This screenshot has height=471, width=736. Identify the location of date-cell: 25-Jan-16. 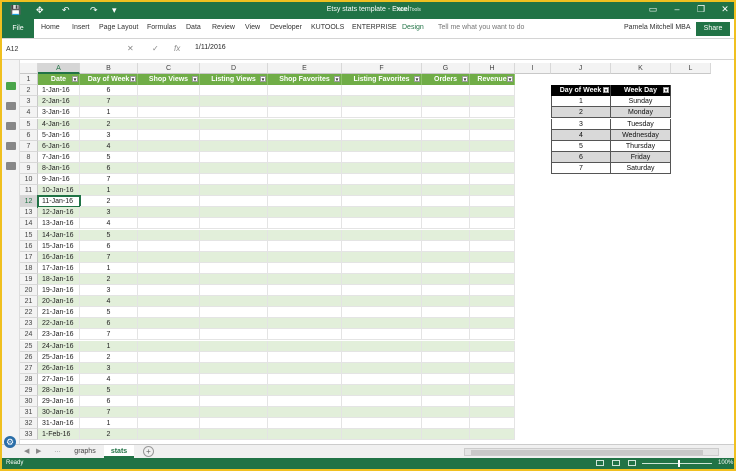
(59, 357).